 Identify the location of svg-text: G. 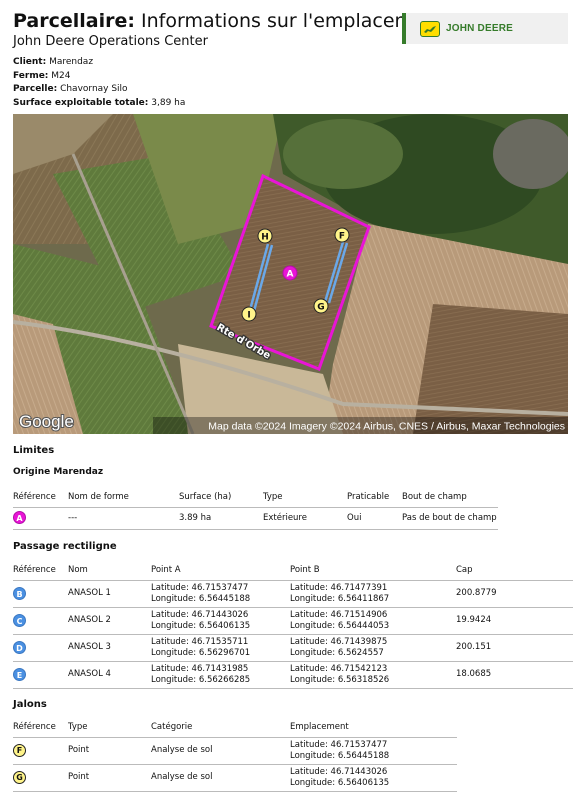
(320, 308).